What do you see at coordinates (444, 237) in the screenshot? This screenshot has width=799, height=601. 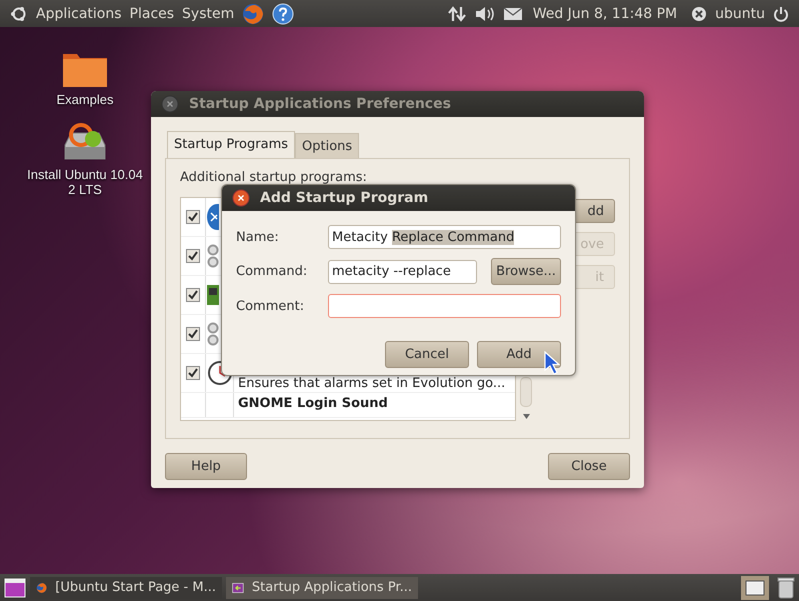 I see `input-field: Metacity Replace Command` at bounding box center [444, 237].